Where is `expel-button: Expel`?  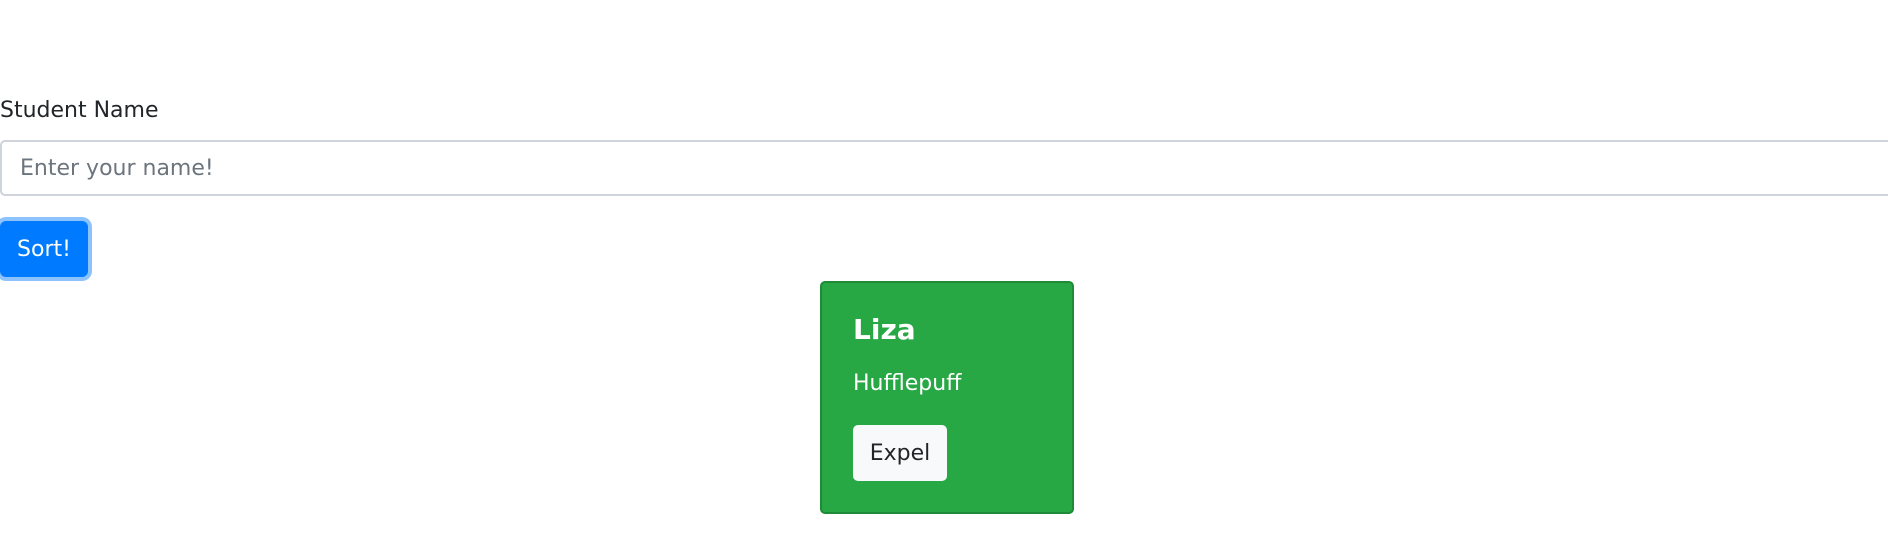 expel-button: Expel is located at coordinates (900, 453).